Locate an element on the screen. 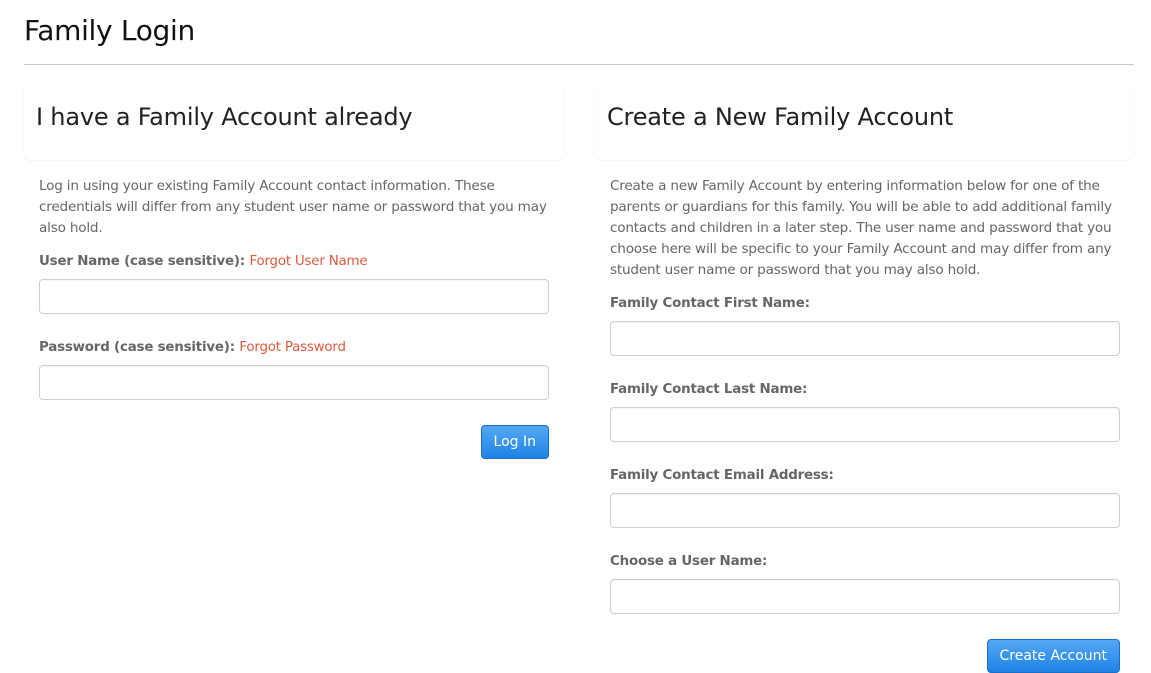 The width and height of the screenshot is (1151, 673). create-account-button: Create Account is located at coordinates (1053, 656).